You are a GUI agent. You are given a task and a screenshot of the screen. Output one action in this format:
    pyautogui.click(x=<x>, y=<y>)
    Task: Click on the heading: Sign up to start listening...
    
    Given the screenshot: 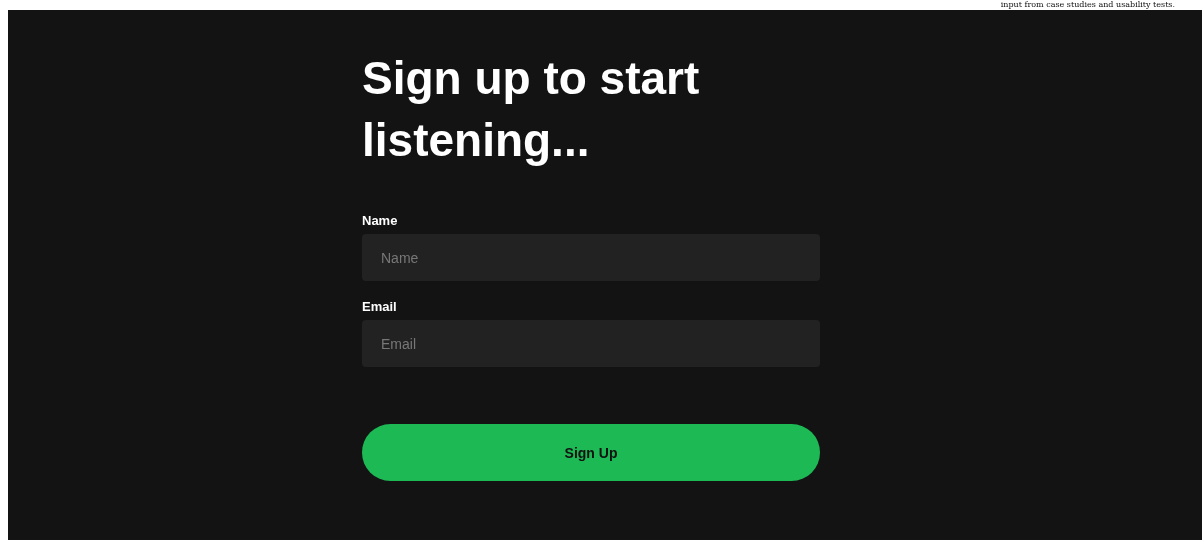 What is the action you would take?
    pyautogui.click(x=531, y=109)
    